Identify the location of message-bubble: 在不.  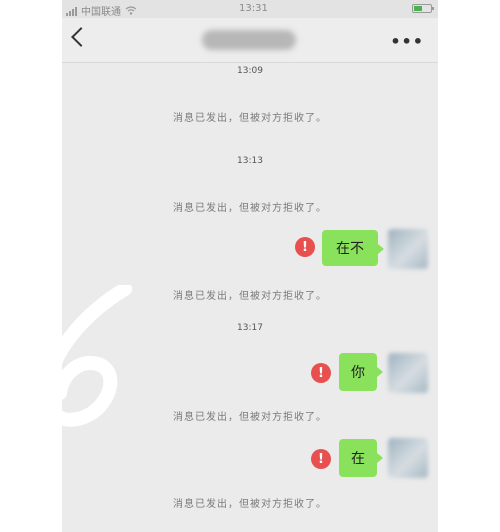
(353, 248).